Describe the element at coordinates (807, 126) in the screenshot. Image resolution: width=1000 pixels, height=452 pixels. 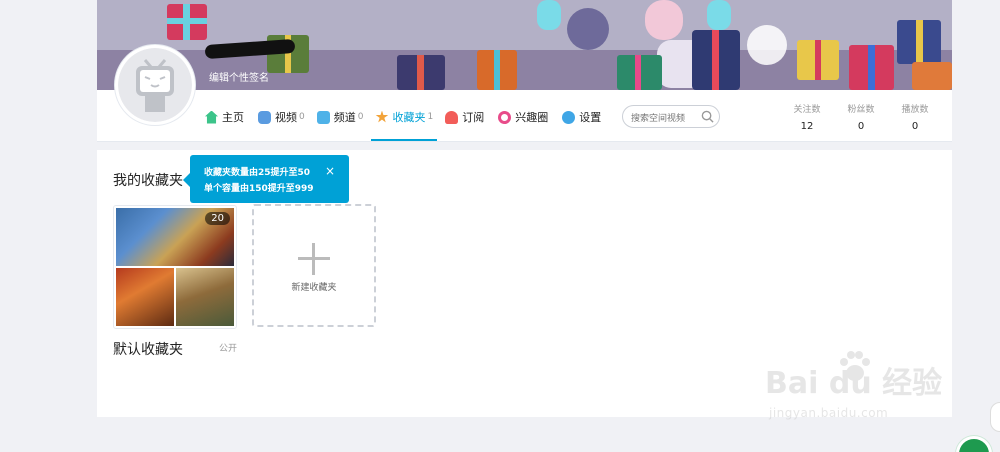
I see `stat-value: 12` at that location.